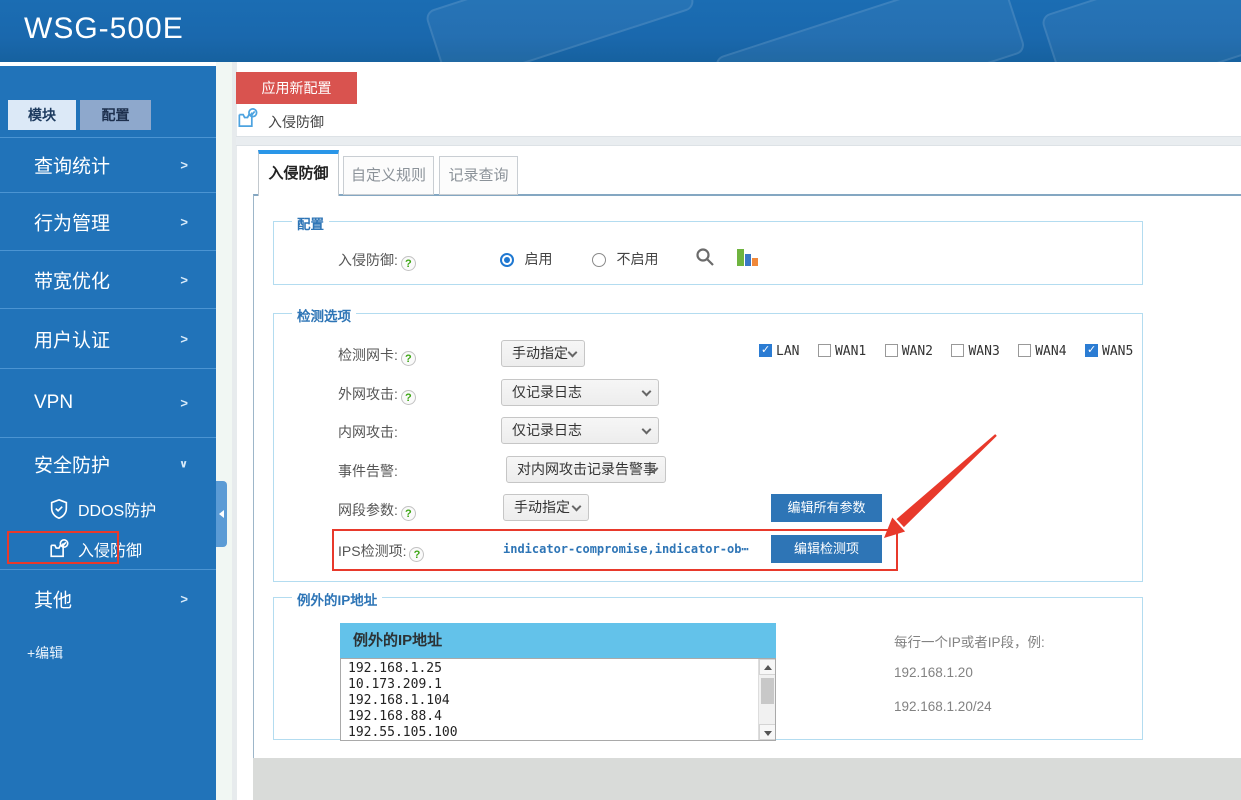  Describe the element at coordinates (337, 599) in the screenshot. I see `fieldset-legend: 例外的IP地址` at that location.